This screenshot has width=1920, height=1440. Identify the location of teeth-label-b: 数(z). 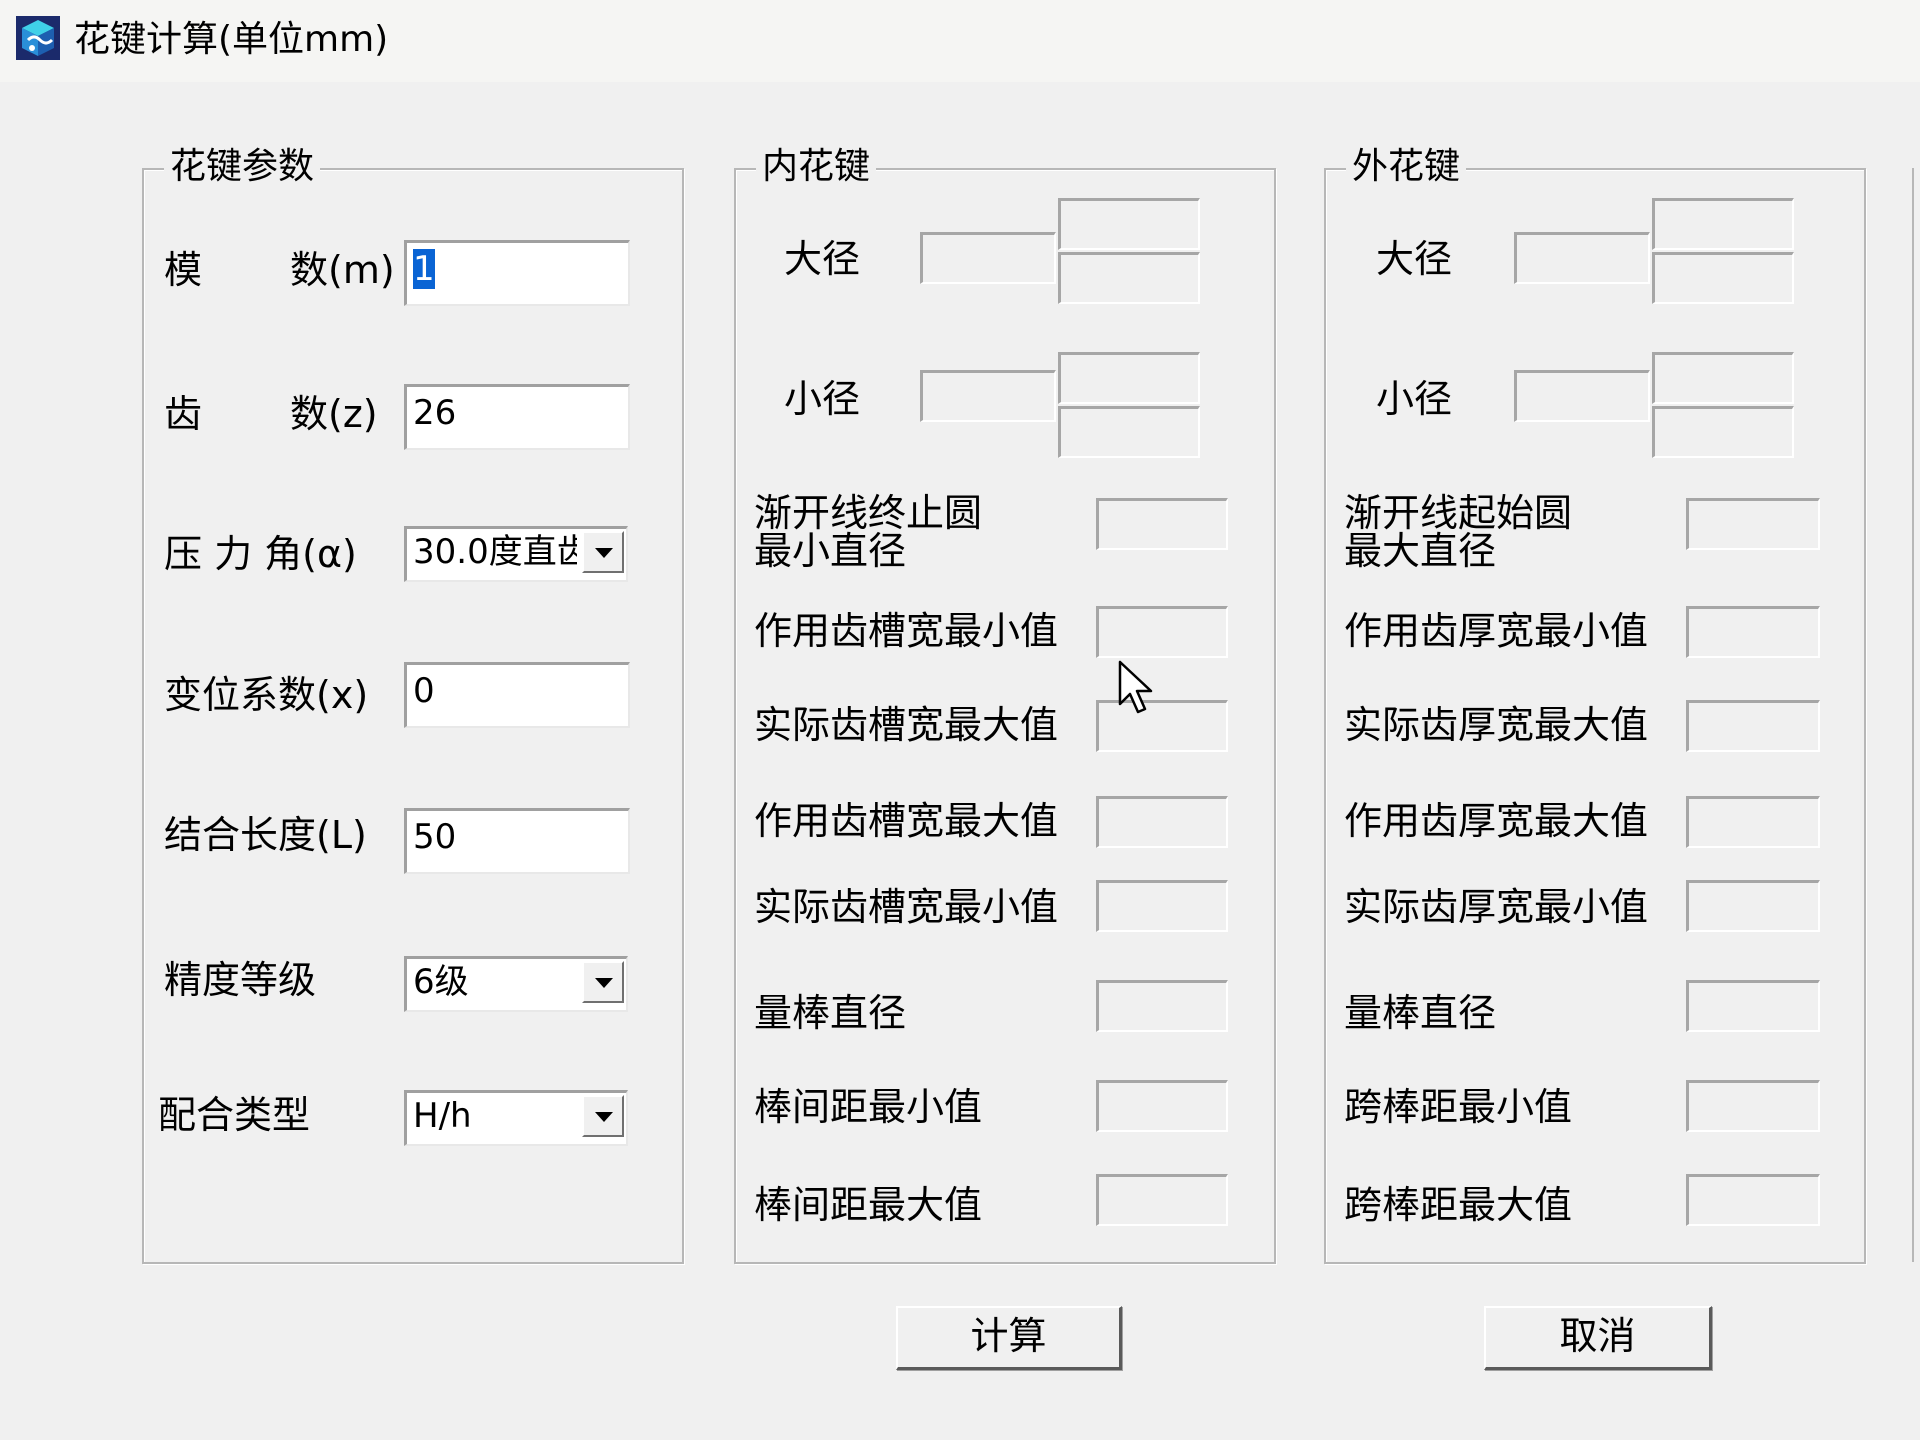
(334, 414).